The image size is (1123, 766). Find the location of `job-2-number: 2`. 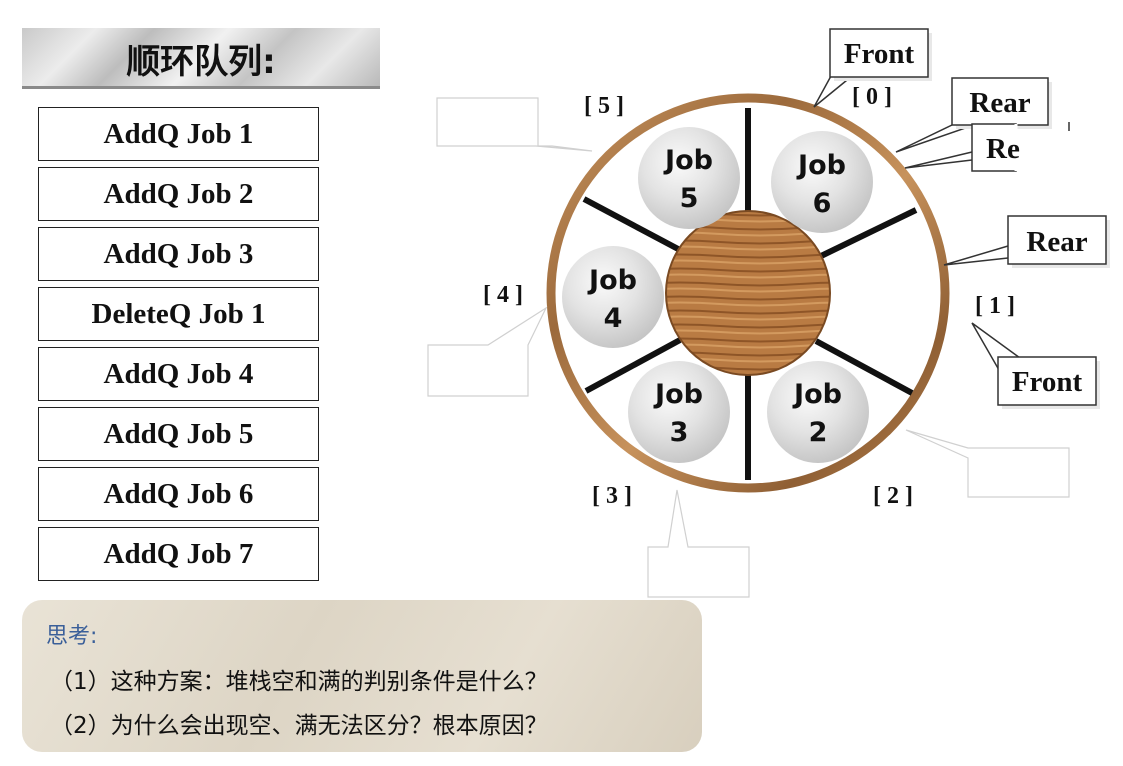

job-2-number: 2 is located at coordinates (818, 432).